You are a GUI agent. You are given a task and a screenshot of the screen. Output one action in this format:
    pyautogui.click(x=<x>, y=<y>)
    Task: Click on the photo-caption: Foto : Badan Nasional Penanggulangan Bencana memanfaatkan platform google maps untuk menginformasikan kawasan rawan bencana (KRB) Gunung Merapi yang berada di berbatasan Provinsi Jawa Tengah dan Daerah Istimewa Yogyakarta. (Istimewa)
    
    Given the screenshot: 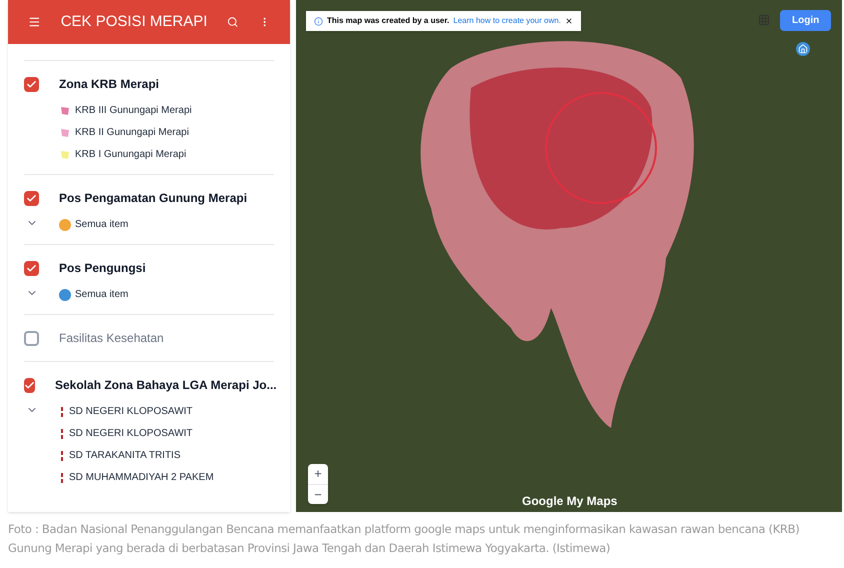 What is the action you would take?
    pyautogui.click(x=403, y=539)
    